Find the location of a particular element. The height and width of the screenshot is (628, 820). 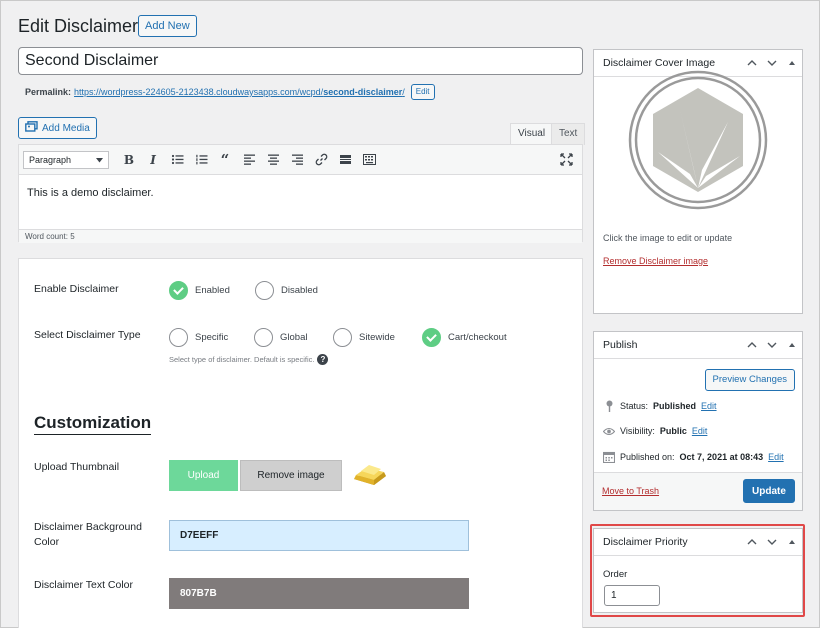

radio-specific-label: Specific is located at coordinates (212, 337).